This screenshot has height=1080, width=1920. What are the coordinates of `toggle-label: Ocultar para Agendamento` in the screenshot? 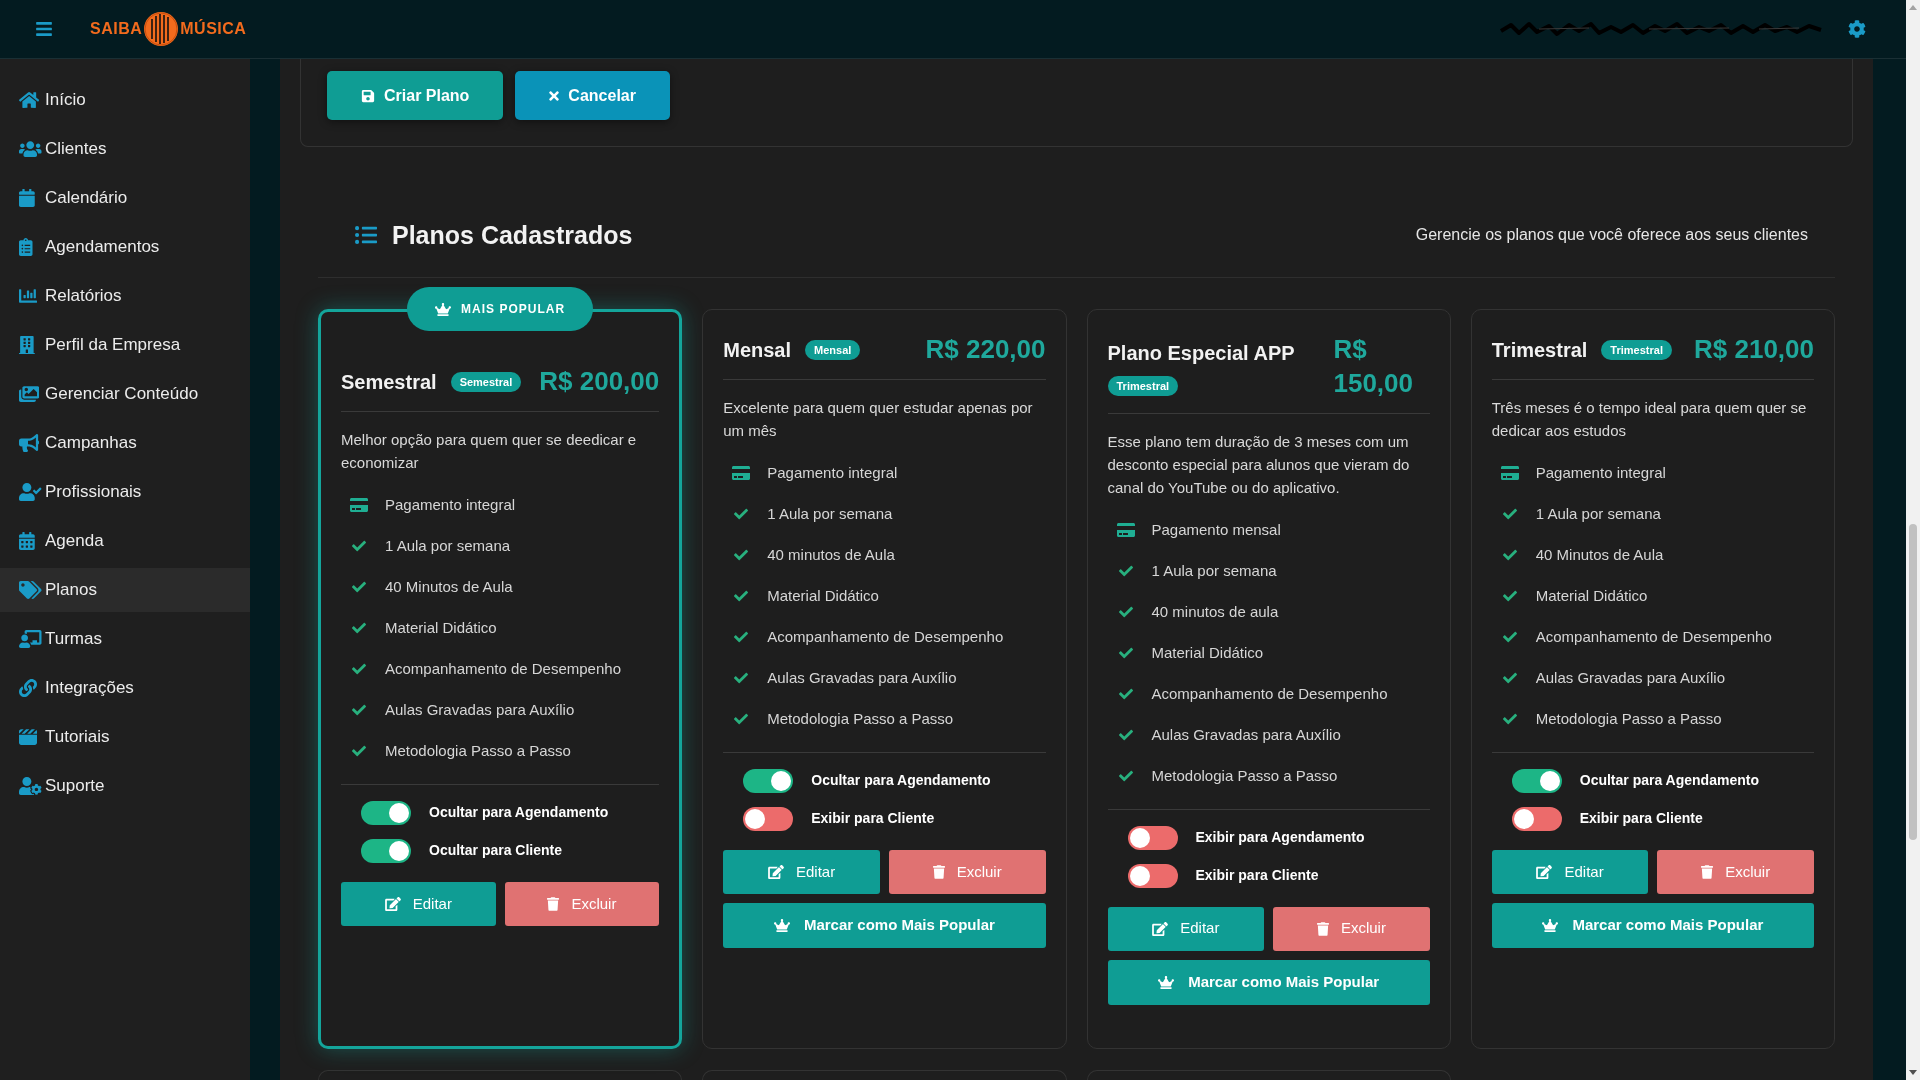 It's located at (1669, 781).